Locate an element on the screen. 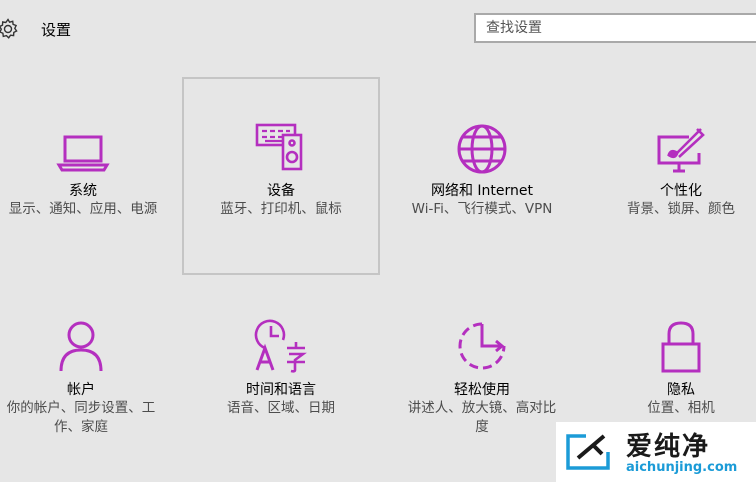 Image resolution: width=756 pixels, height=482 pixels. tile-description: 蓝牙、打印机、鼠标 is located at coordinates (281, 209).